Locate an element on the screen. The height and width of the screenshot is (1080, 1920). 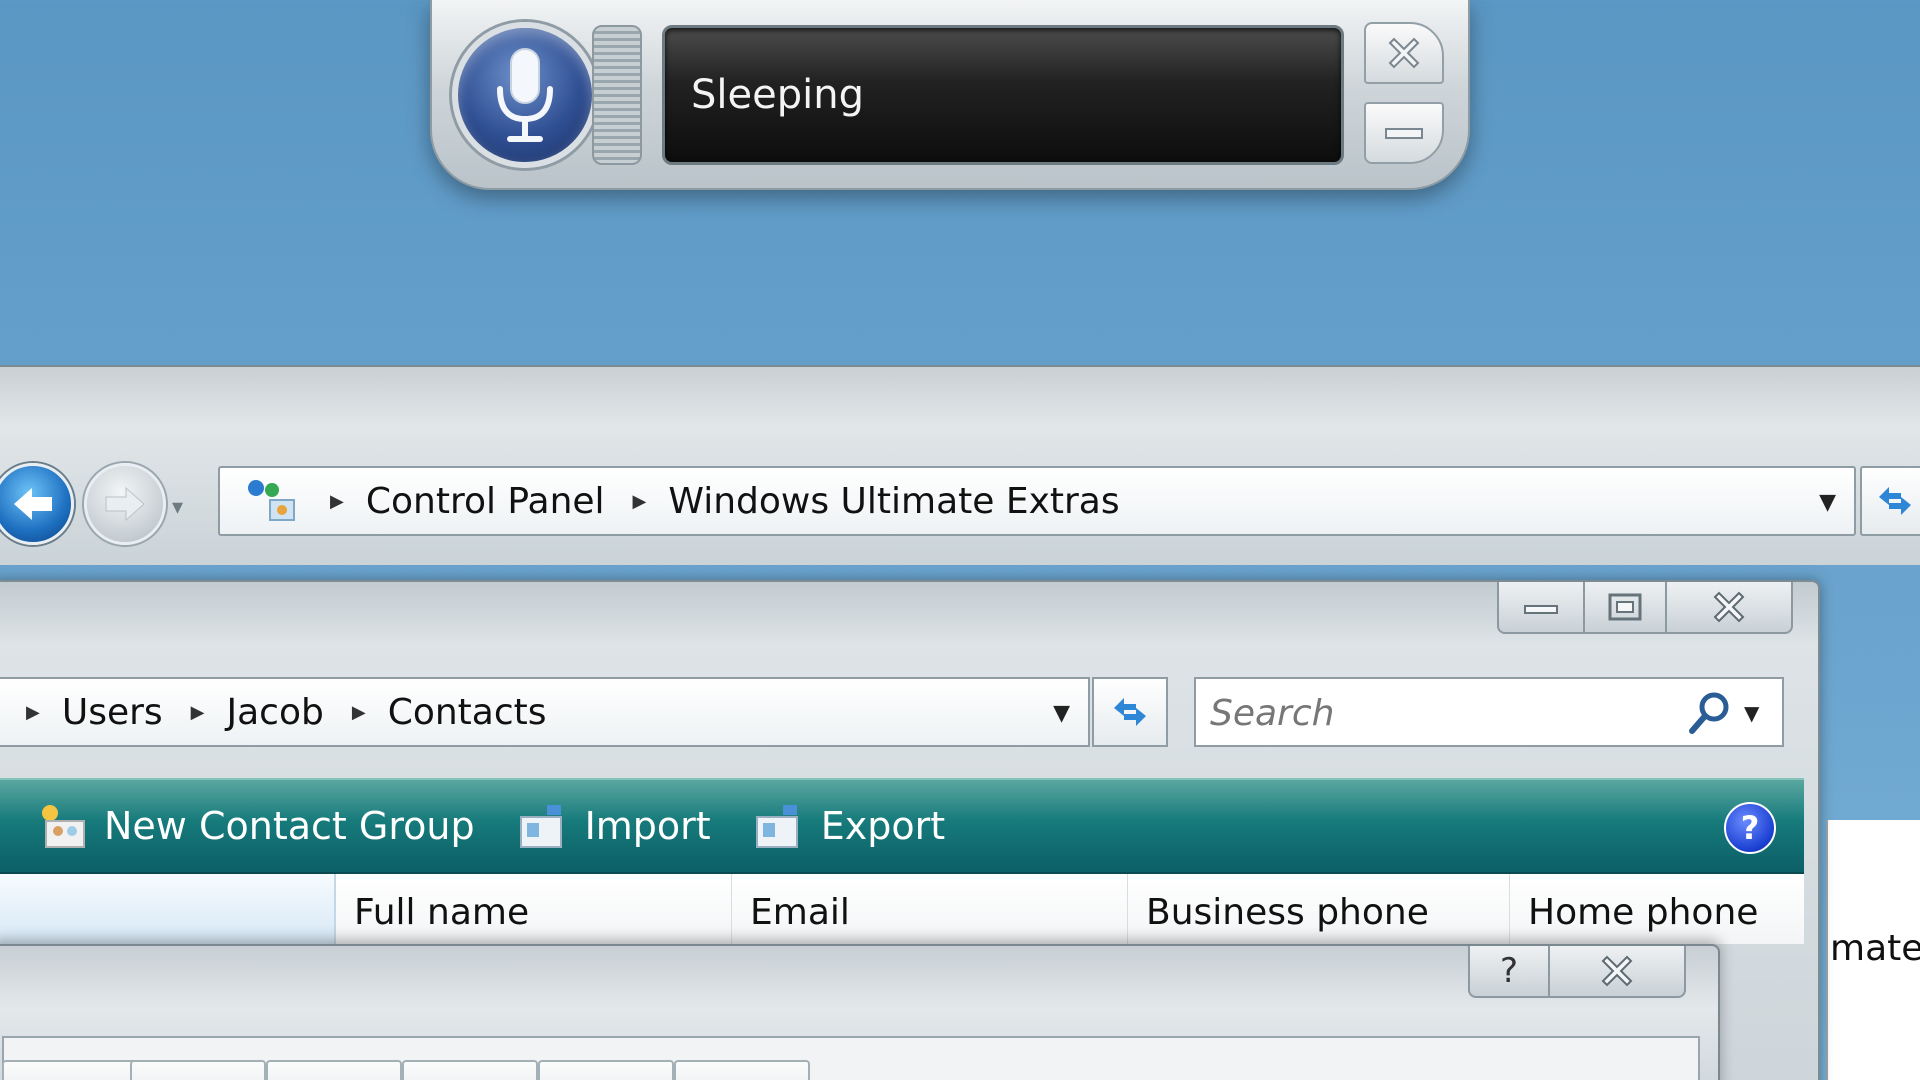
new-contact-group-label: New Contact Group is located at coordinates (289, 826).